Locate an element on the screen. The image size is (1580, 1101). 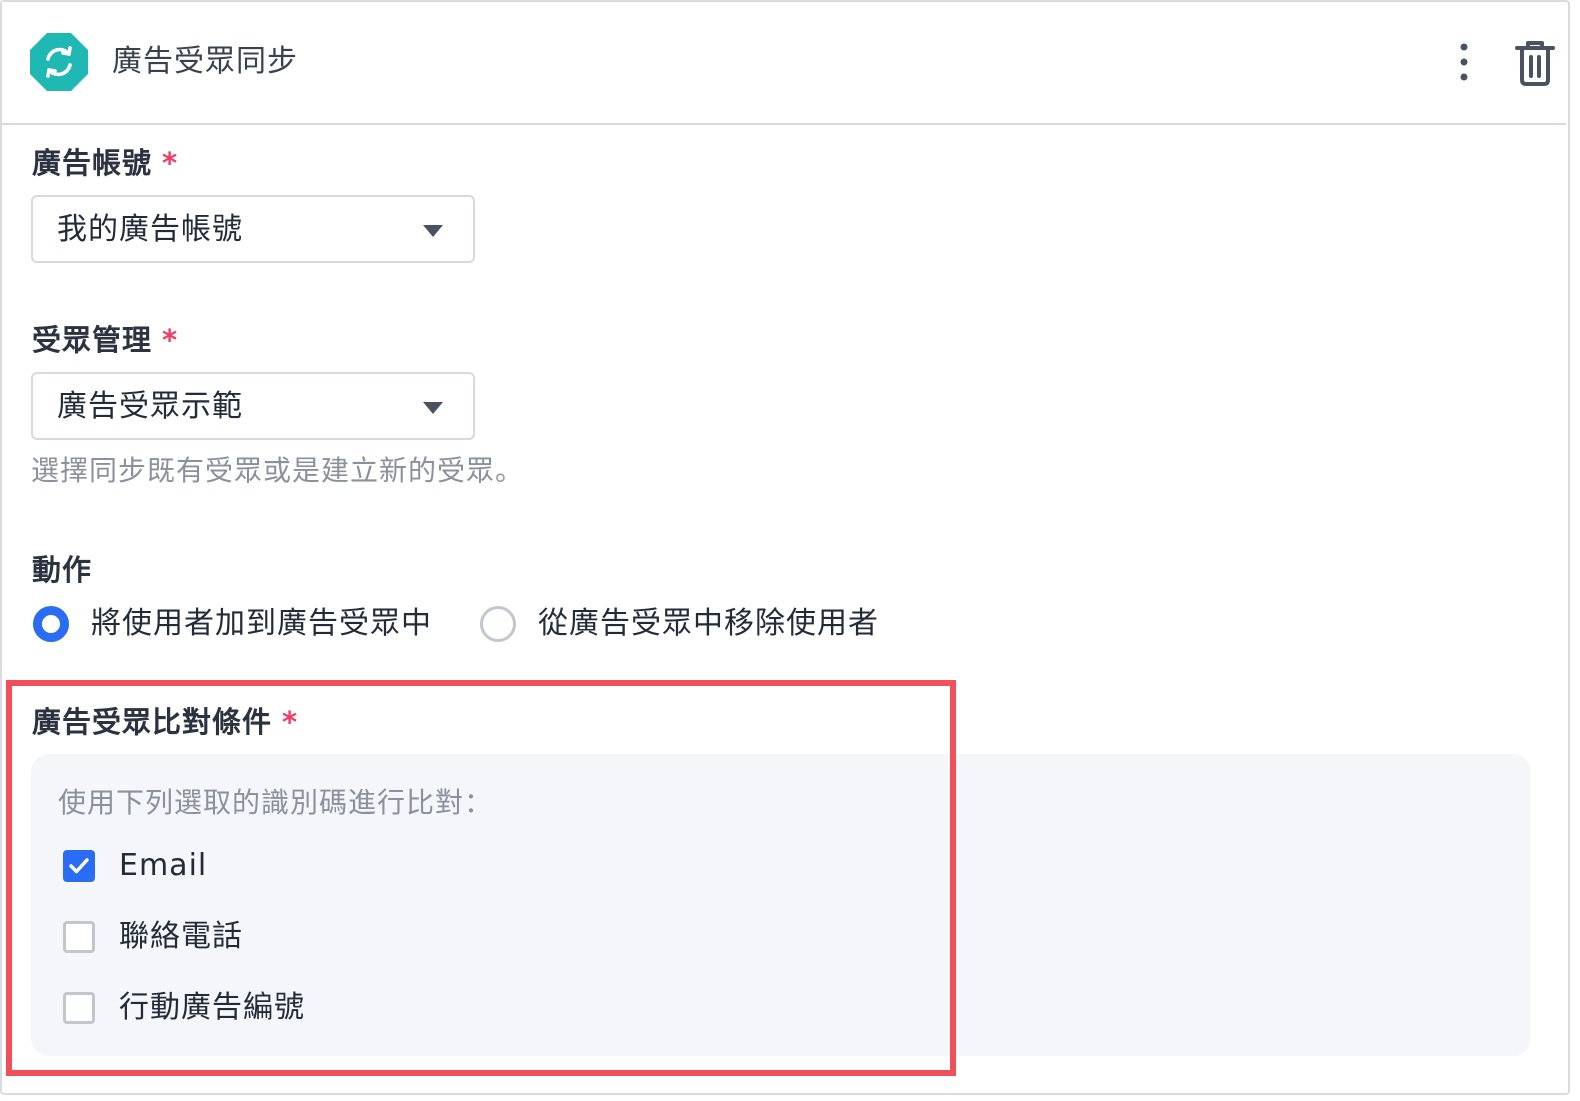
radio-add-users-label: 將使用者加到廣告受眾中 is located at coordinates (261, 623).